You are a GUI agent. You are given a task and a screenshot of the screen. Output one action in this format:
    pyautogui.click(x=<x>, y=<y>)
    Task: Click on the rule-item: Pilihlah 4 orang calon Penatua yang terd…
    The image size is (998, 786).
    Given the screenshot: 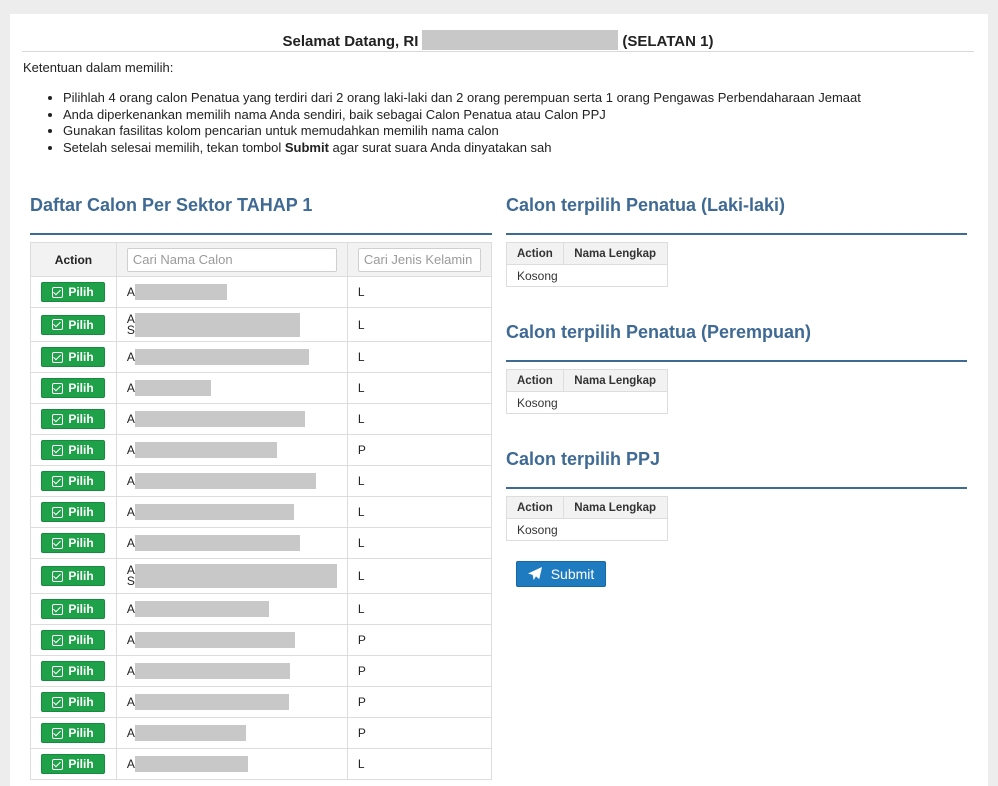 What is the action you would take?
    pyautogui.click(x=462, y=98)
    